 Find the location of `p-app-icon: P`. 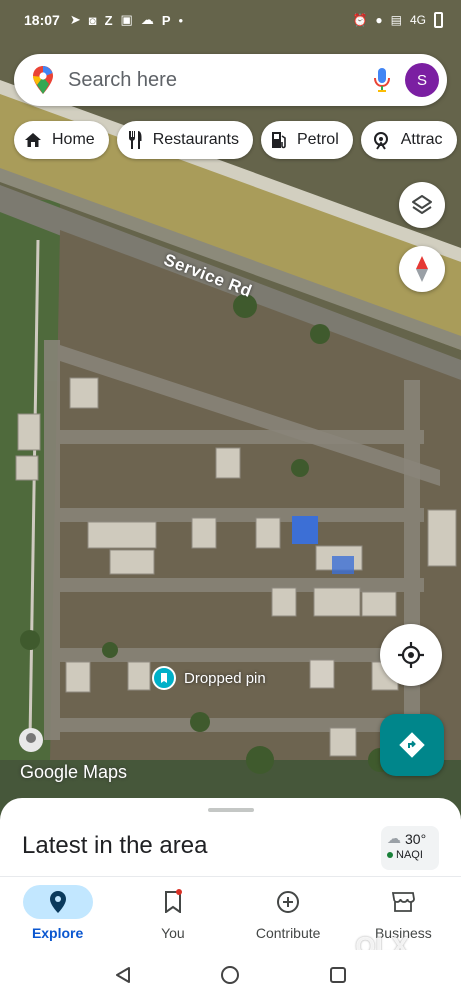

p-app-icon: P is located at coordinates (166, 20).